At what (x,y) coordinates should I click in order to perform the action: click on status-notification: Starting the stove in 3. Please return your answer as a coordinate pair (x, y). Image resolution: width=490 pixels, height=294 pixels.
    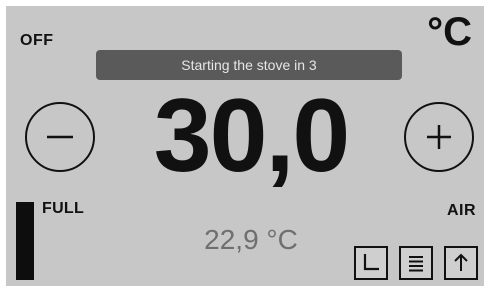
    Looking at the image, I should click on (249, 65).